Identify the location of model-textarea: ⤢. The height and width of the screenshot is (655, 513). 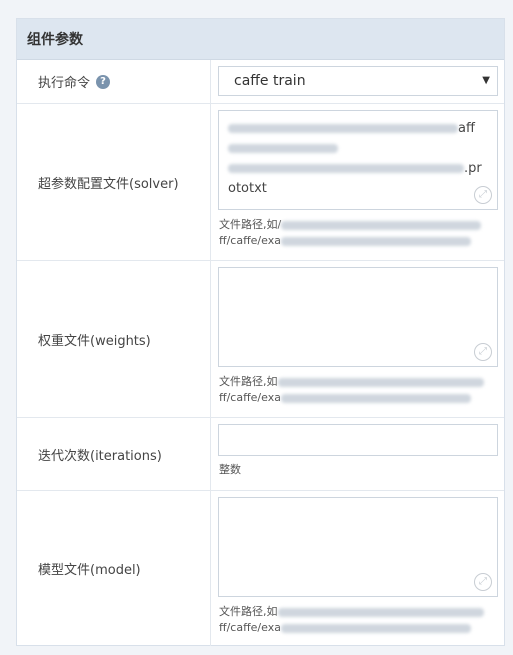
(358, 547).